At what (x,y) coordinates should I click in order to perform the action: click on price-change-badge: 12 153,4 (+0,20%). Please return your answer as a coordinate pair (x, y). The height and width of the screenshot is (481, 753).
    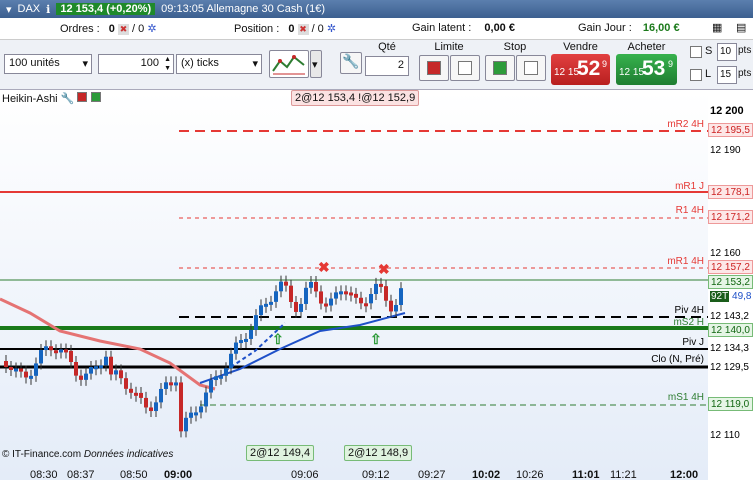
    Looking at the image, I should click on (106, 9).